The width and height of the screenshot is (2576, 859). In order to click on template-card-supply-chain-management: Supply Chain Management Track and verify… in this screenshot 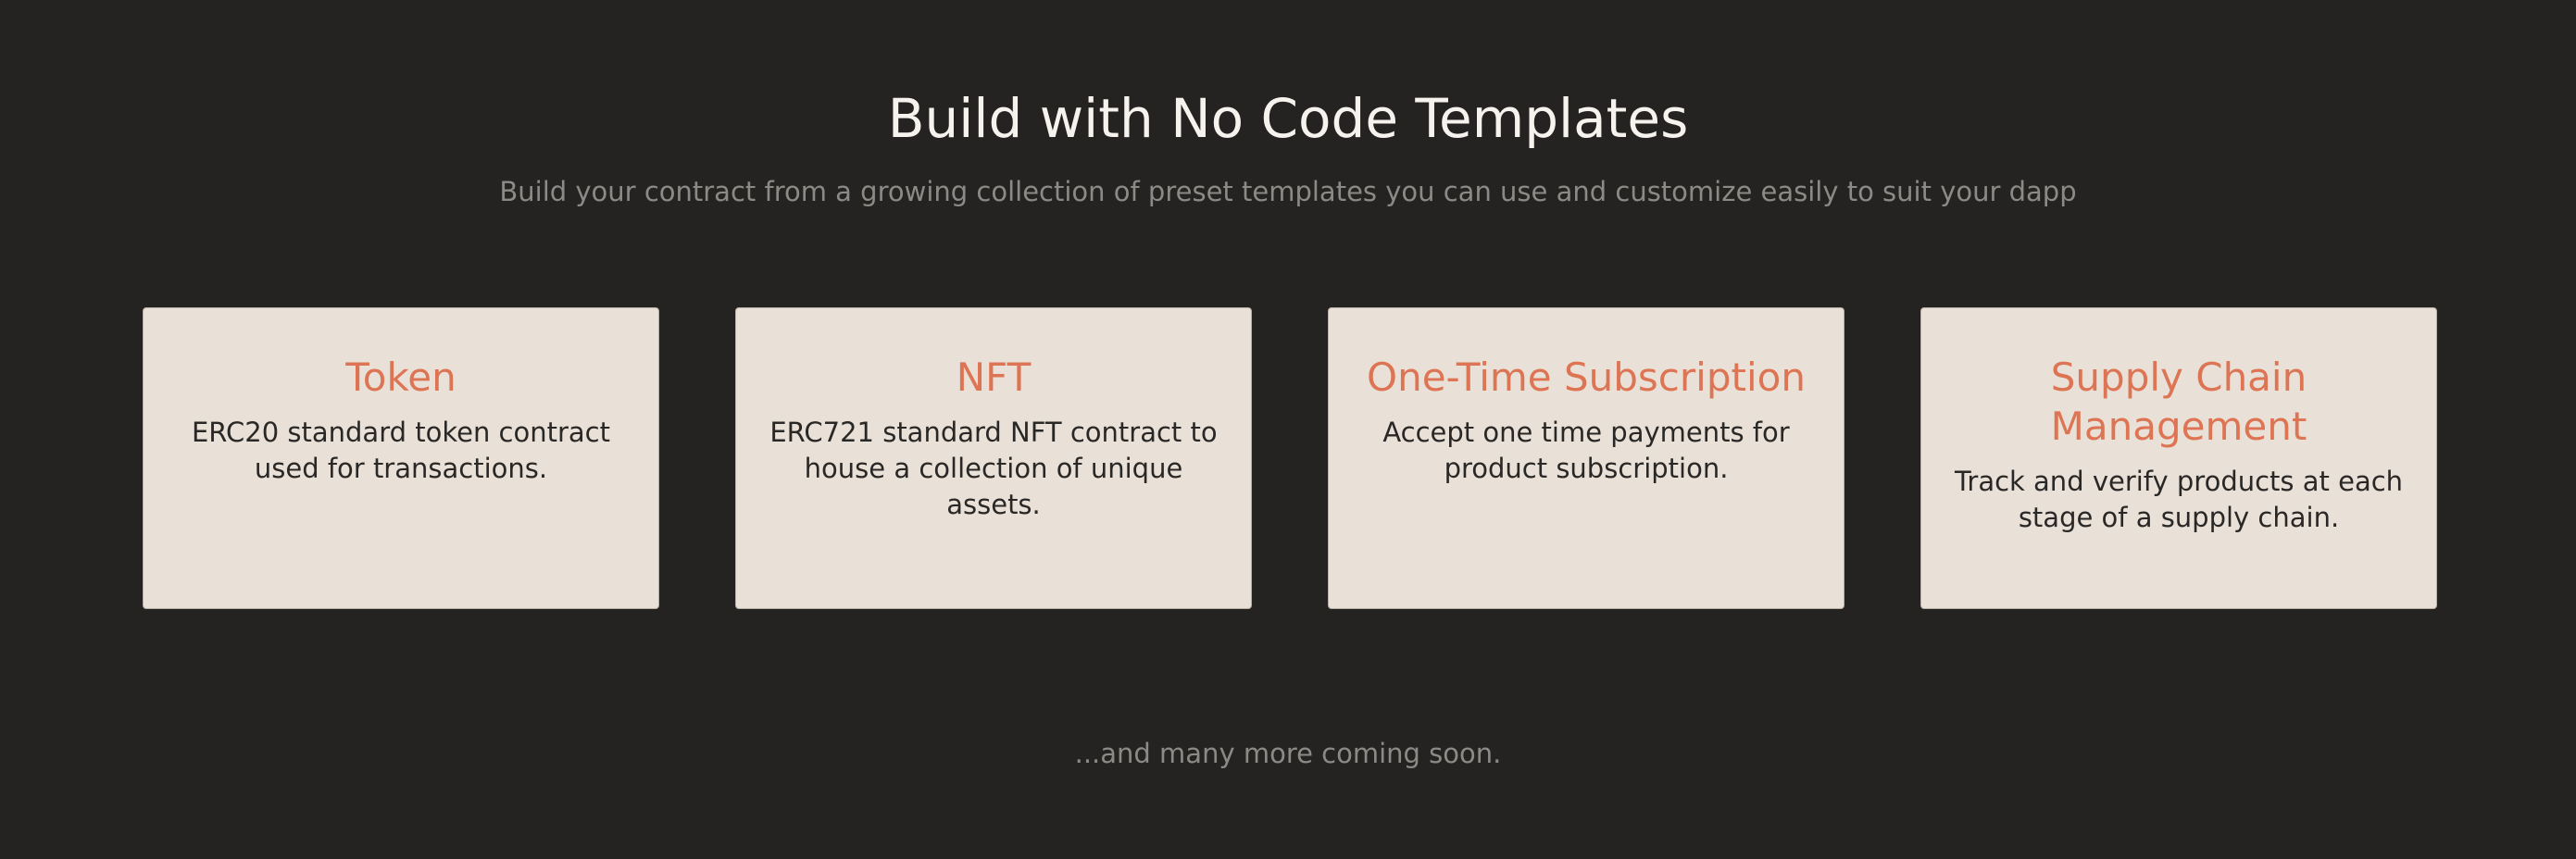, I will do `click(2179, 458)`.